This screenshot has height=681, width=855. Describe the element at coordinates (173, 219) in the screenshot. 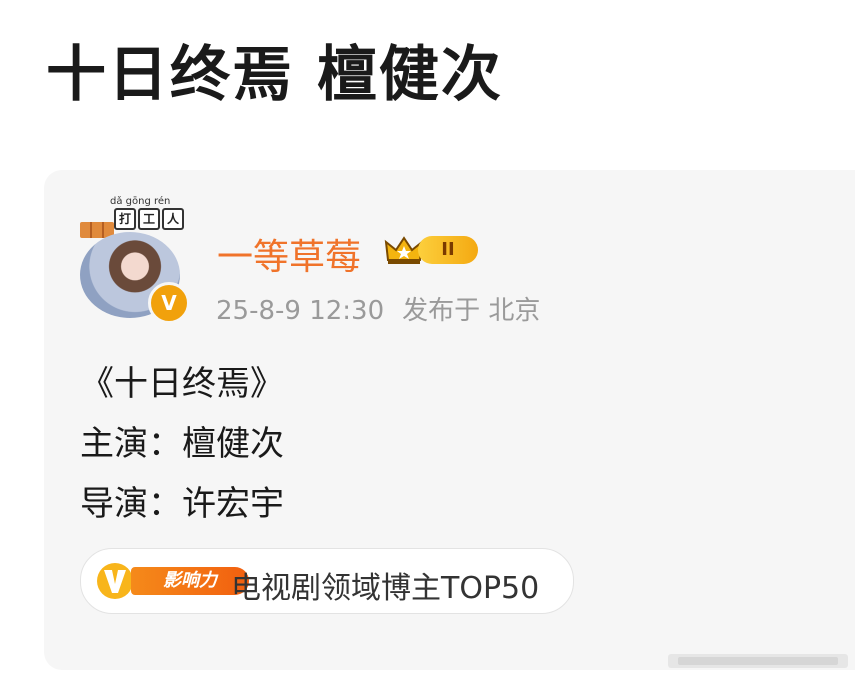

I see `badge-char: 人` at that location.